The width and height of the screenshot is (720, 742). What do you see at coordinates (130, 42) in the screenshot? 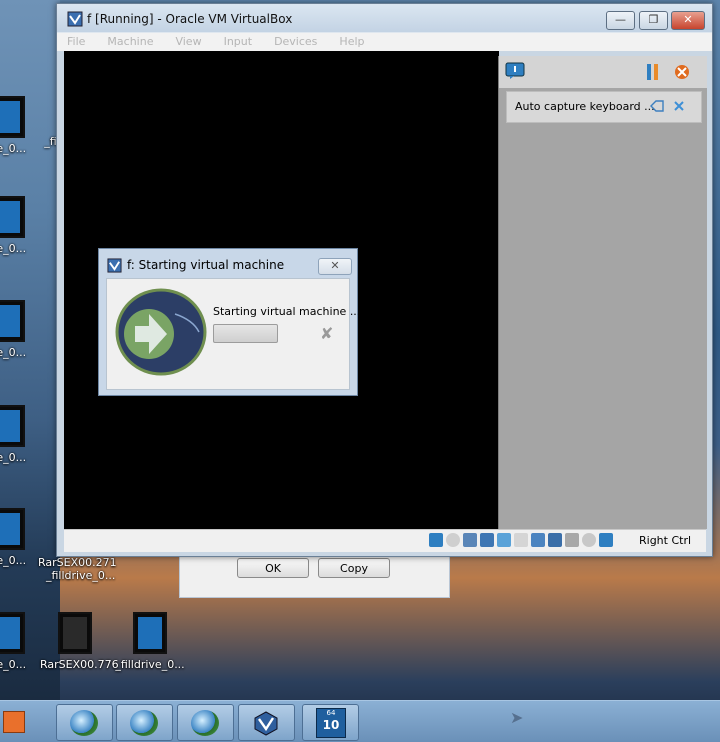
I see `menu-machine: Machine` at bounding box center [130, 42].